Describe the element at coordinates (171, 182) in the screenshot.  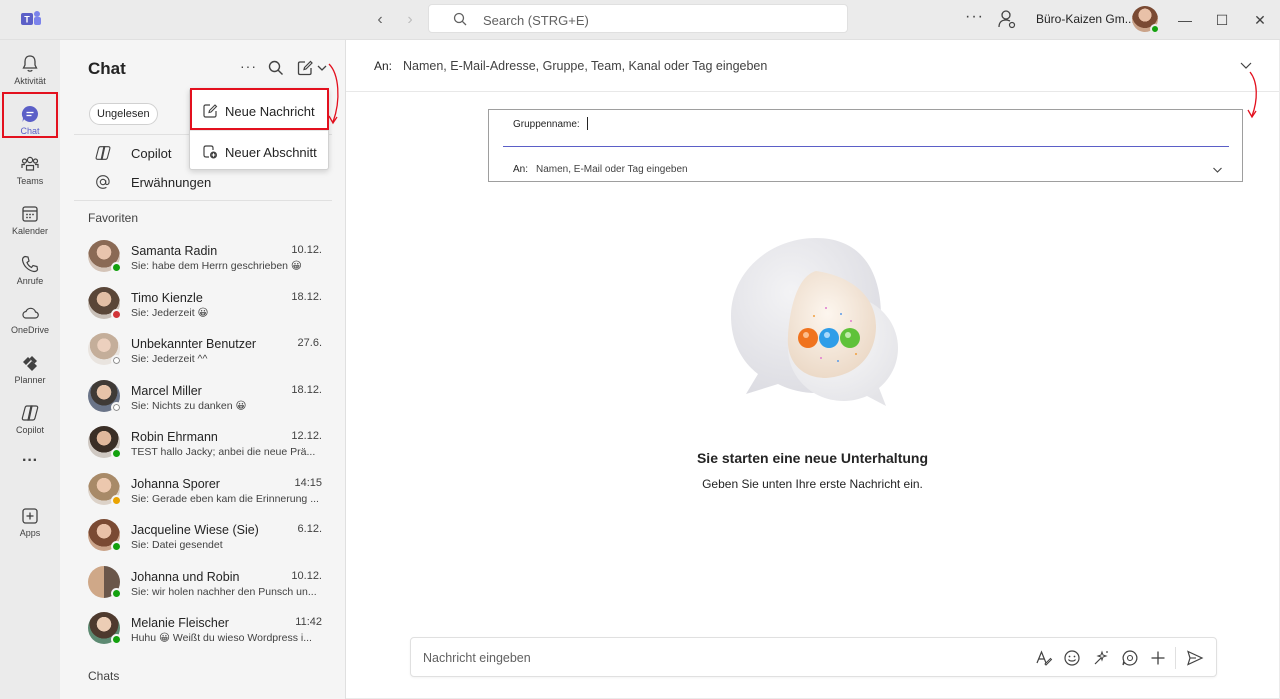
I see `quick-item-label: Erwähnungen` at that location.